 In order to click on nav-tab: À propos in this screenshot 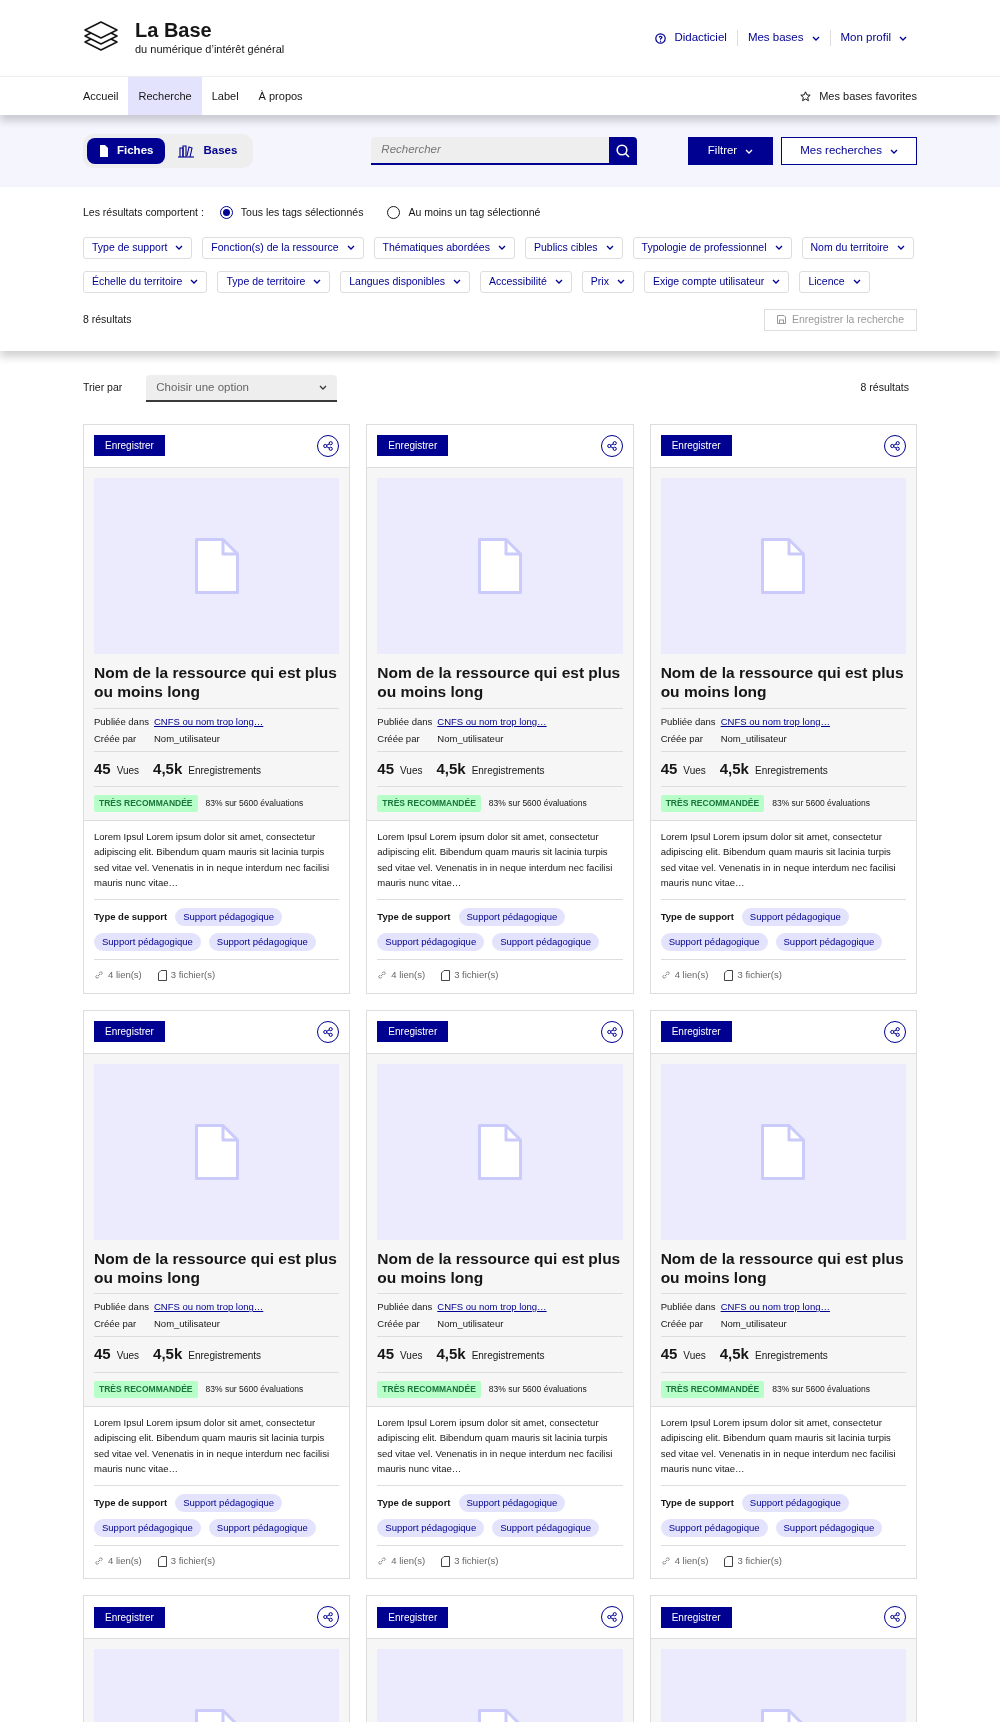, I will do `click(280, 96)`.